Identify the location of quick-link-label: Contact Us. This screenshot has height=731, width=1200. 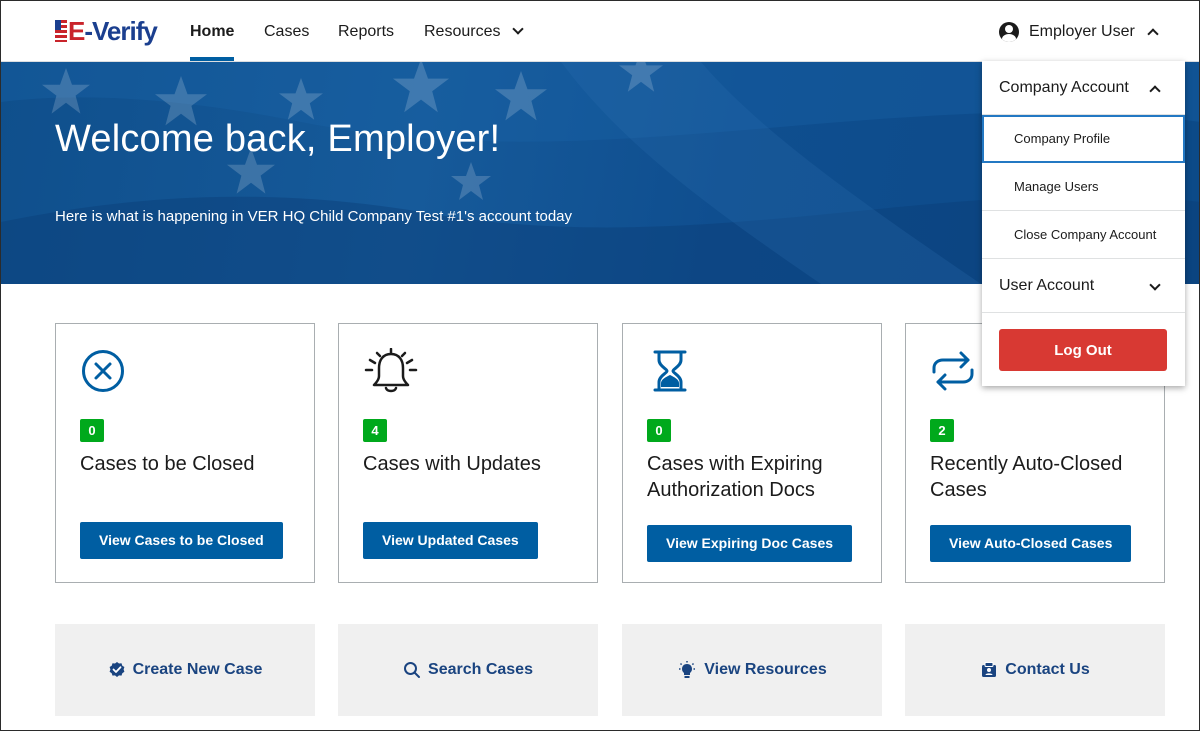
(1047, 669).